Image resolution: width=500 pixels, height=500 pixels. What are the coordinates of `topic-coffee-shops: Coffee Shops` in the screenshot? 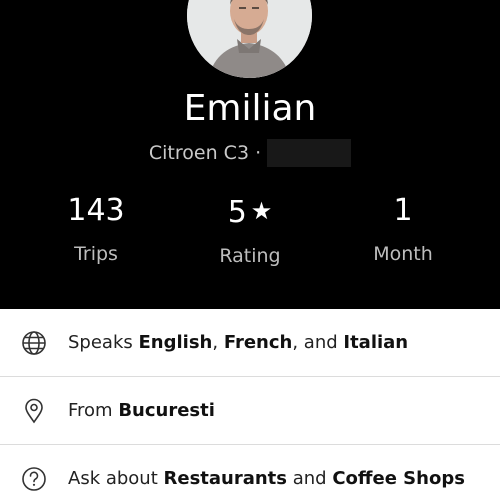 It's located at (398, 478).